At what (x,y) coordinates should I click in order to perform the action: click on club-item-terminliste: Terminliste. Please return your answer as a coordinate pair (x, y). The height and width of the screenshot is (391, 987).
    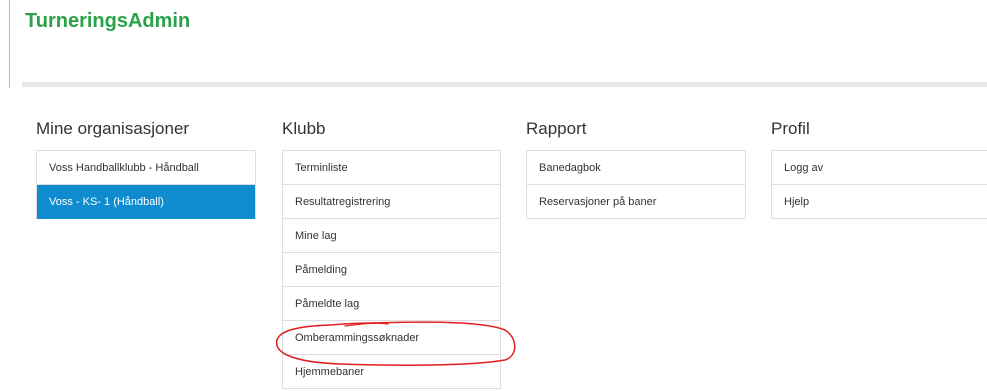
    Looking at the image, I should click on (391, 168).